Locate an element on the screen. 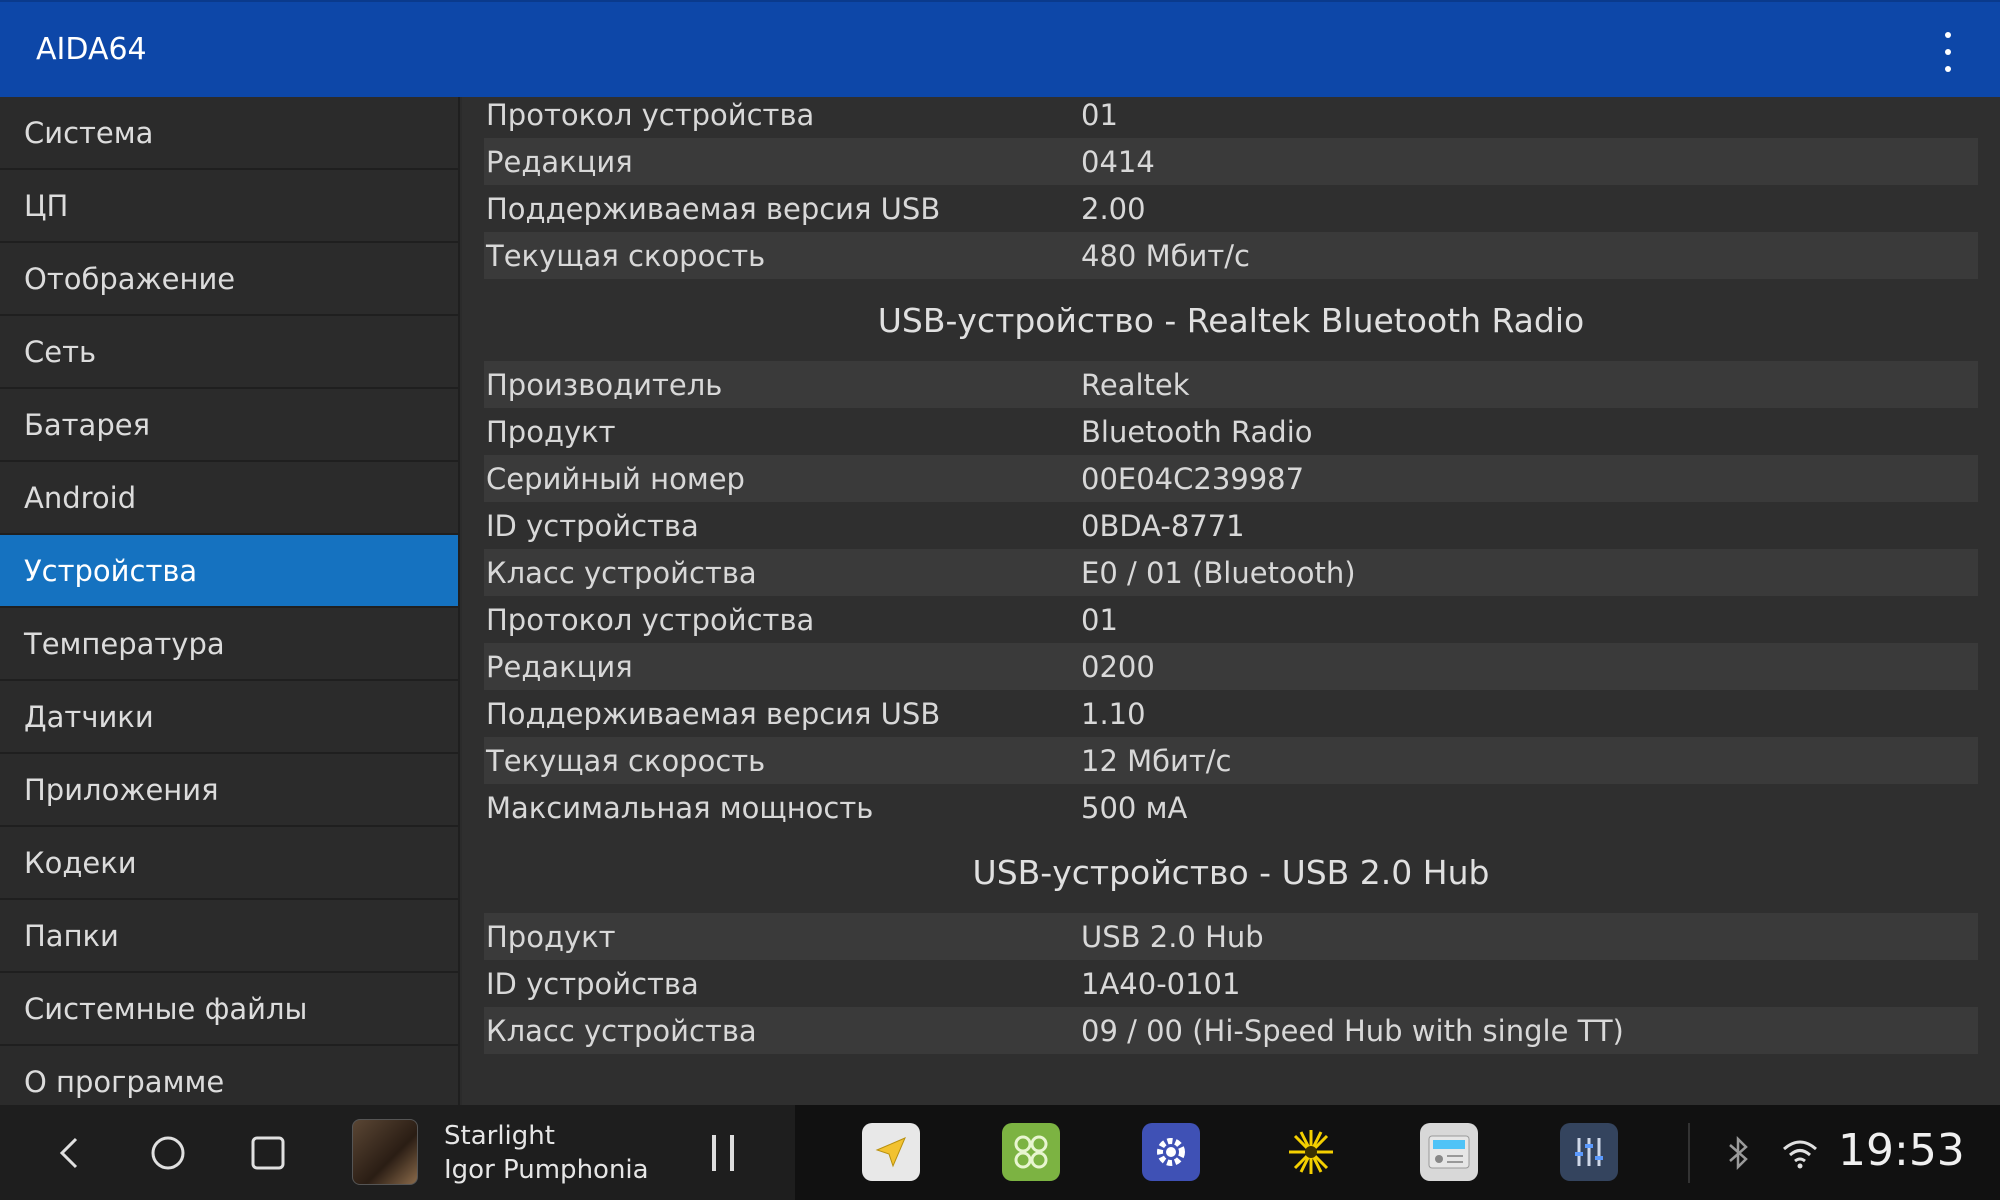 The width and height of the screenshot is (2000, 1200). wifi-icon is located at coordinates (1800, 1154).